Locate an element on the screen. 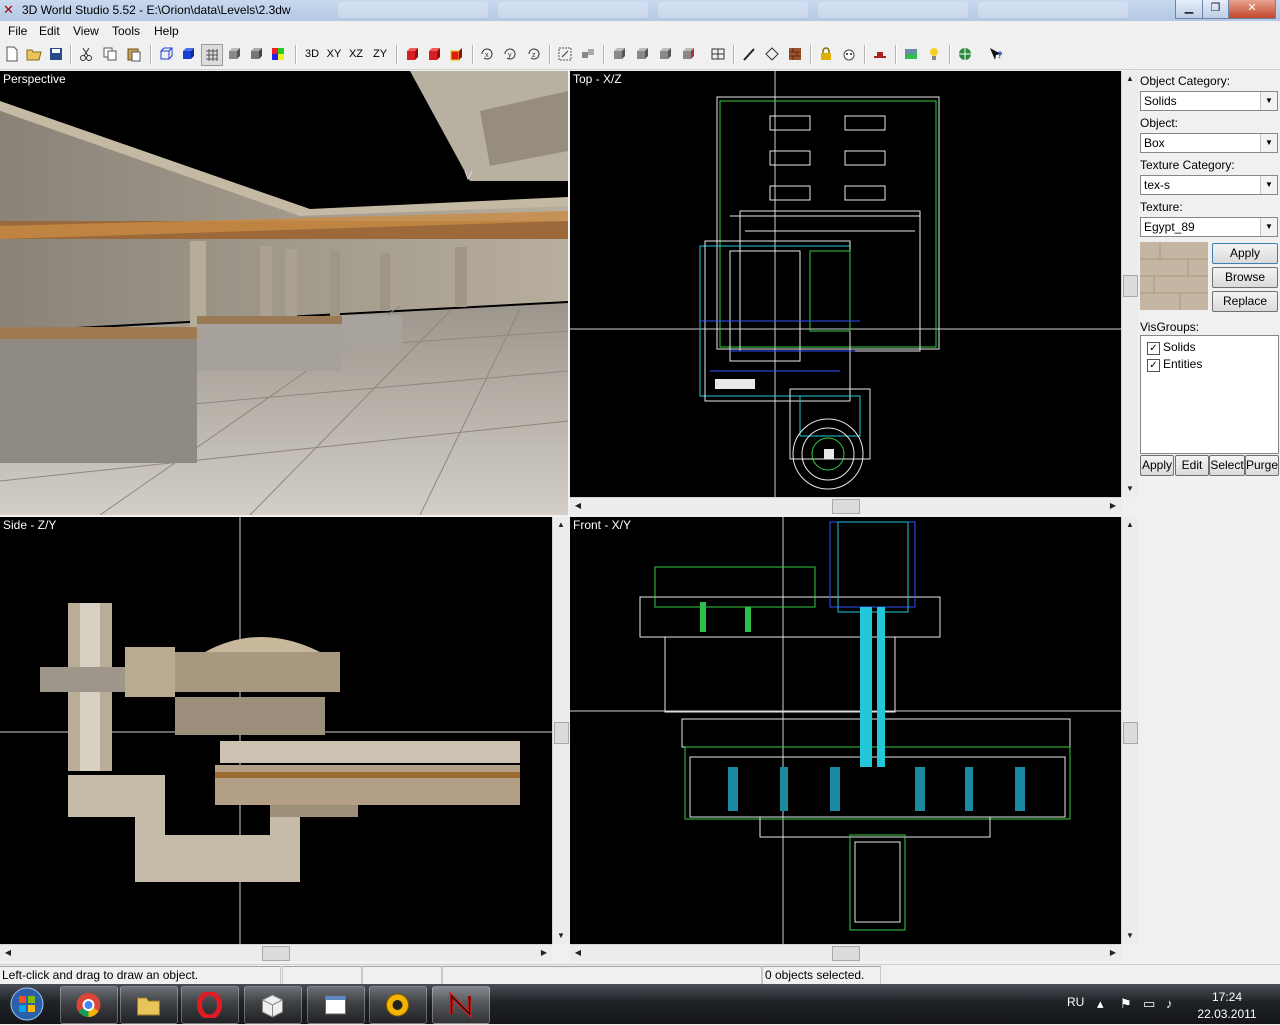  taskbar-3dworldstudio is located at coordinates (461, 1005).